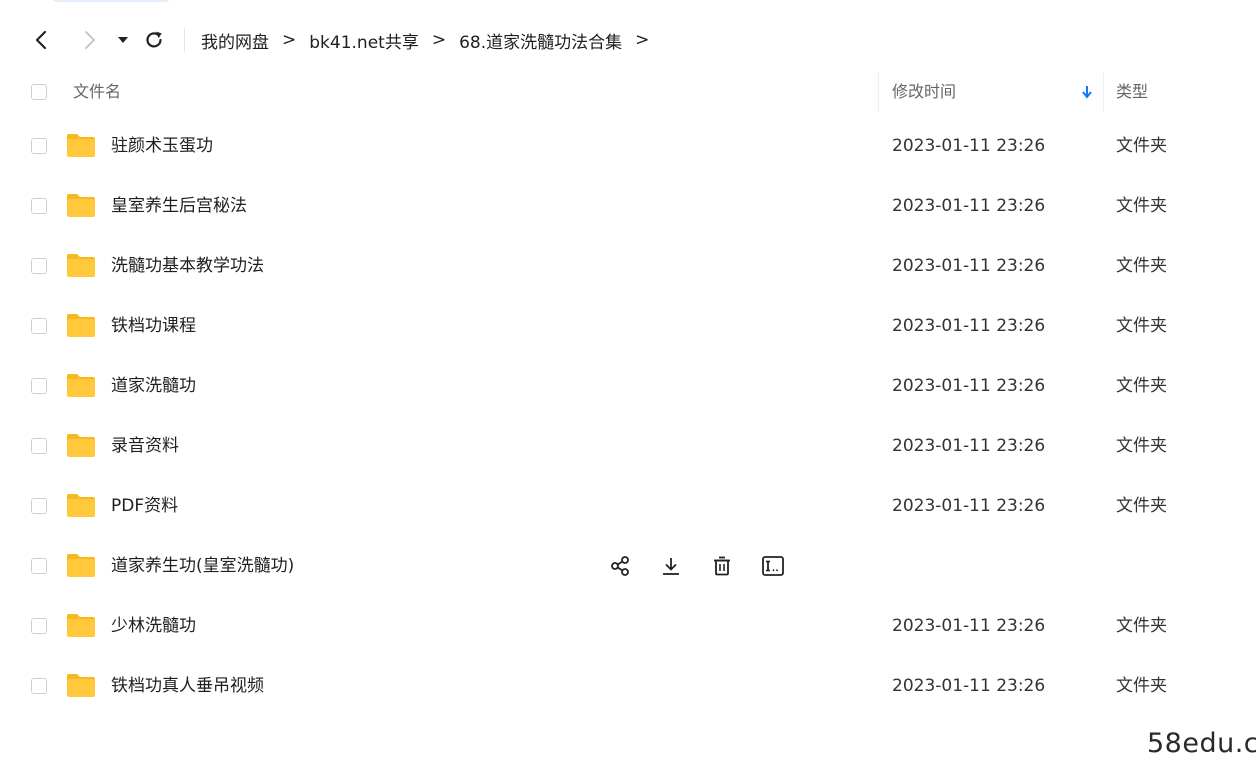 Image resolution: width=1256 pixels, height=773 pixels. What do you see at coordinates (187, 266) in the screenshot?
I see `file-name: 洗髓功基本教学功法` at bounding box center [187, 266].